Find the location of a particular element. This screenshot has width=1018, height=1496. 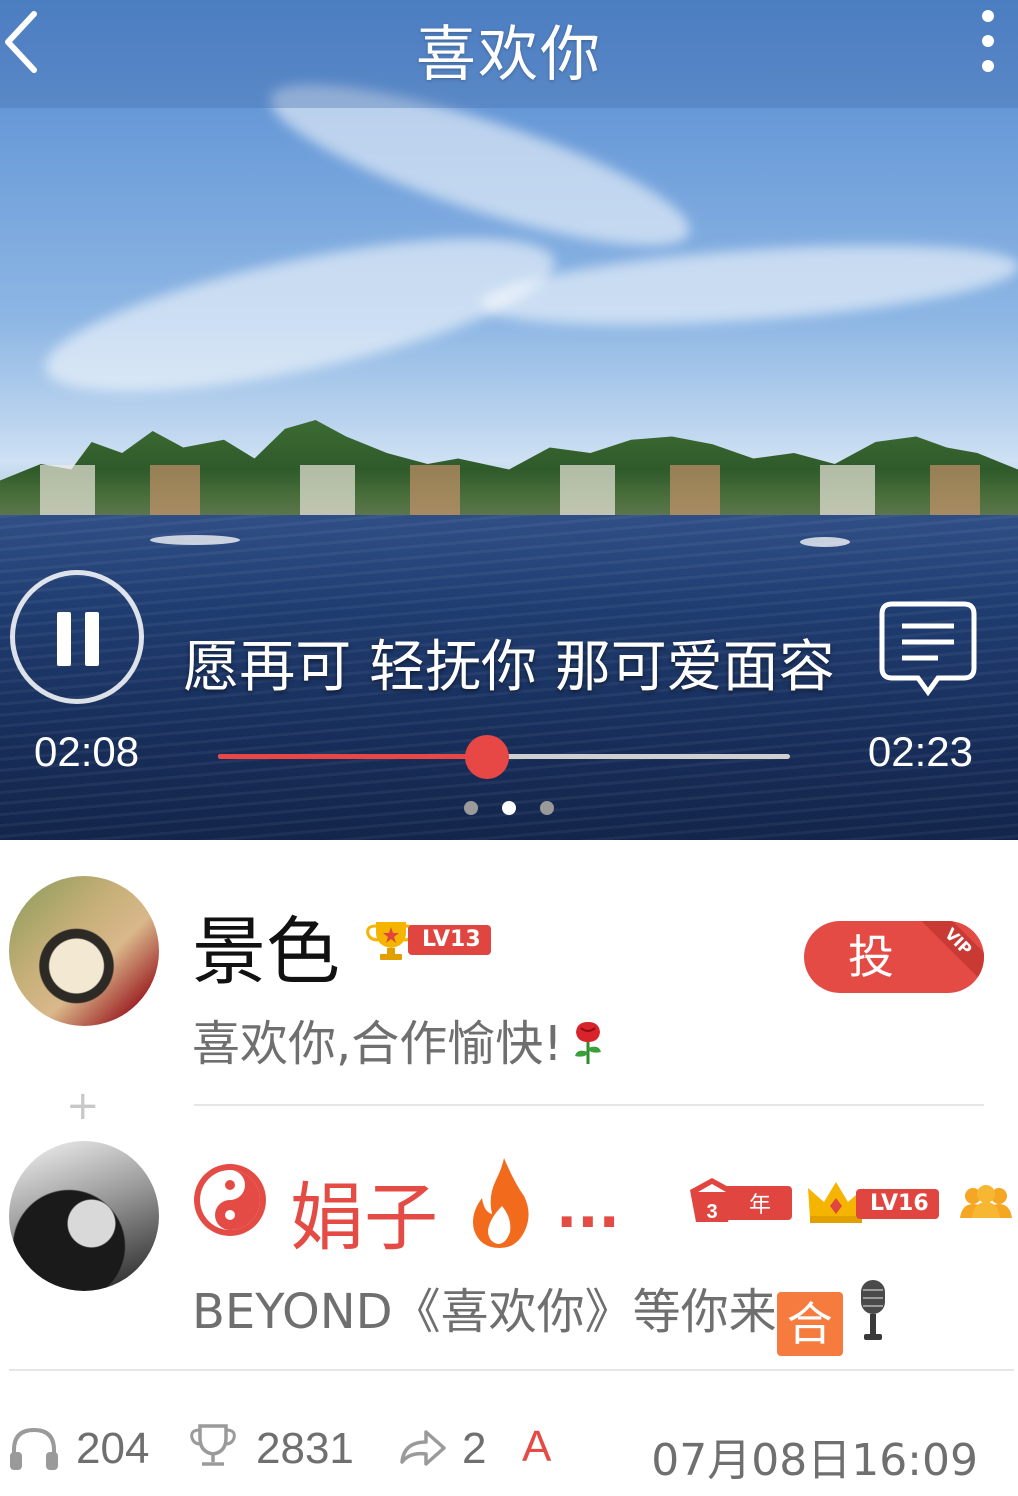

level-badge: LV16 is located at coordinates (897, 1204).